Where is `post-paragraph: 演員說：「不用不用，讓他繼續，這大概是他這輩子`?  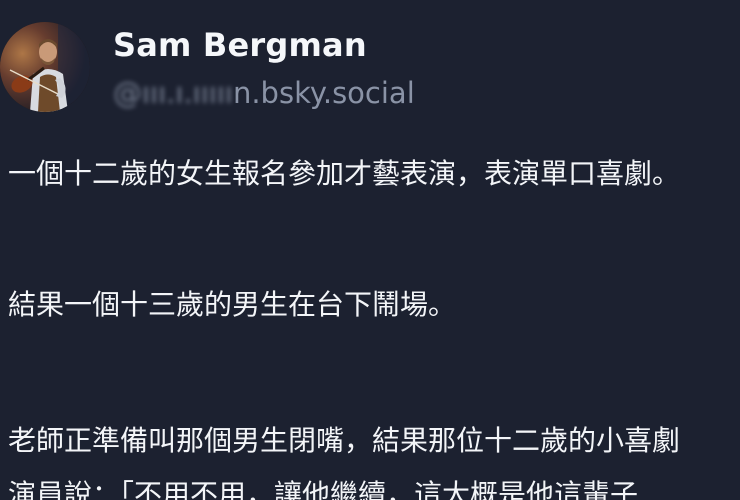
post-paragraph: 演員說：「不用不用，讓他繼續，這大概是他這輩子 is located at coordinates (323, 489).